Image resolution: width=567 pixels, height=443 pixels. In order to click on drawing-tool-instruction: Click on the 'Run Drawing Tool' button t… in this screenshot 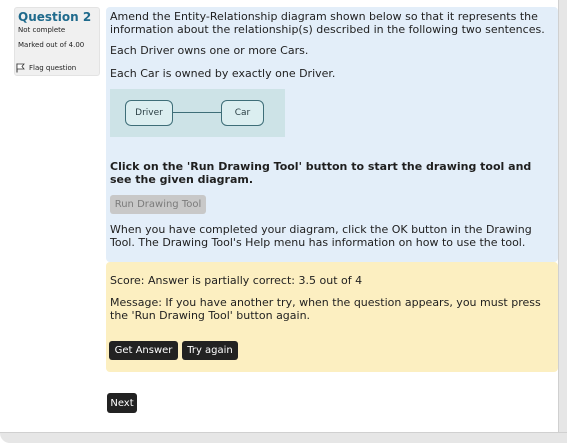, I will do `click(321, 173)`.